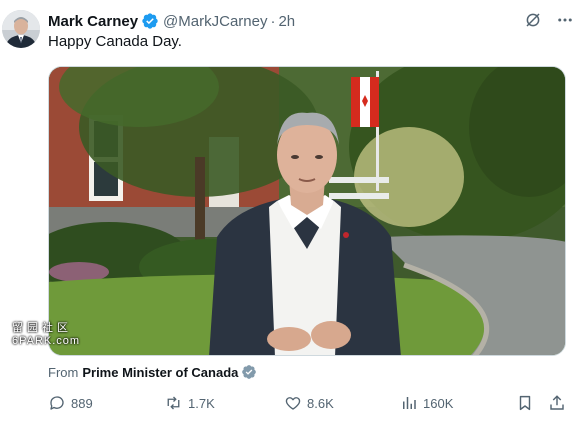 This screenshot has height=422, width=582. What do you see at coordinates (160, 372) in the screenshot?
I see `source-org-link: Prime Minister of Canada` at bounding box center [160, 372].